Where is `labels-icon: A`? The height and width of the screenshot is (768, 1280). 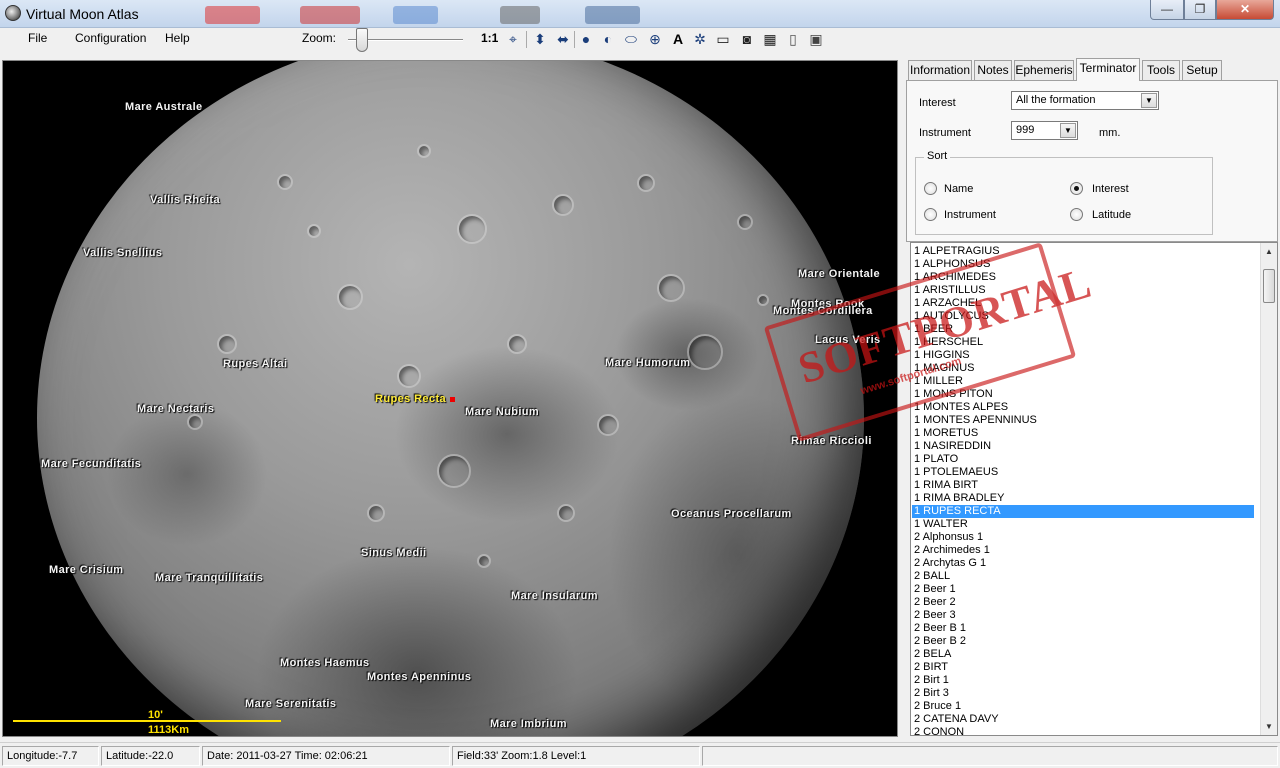 labels-icon: A is located at coordinates (678, 39).